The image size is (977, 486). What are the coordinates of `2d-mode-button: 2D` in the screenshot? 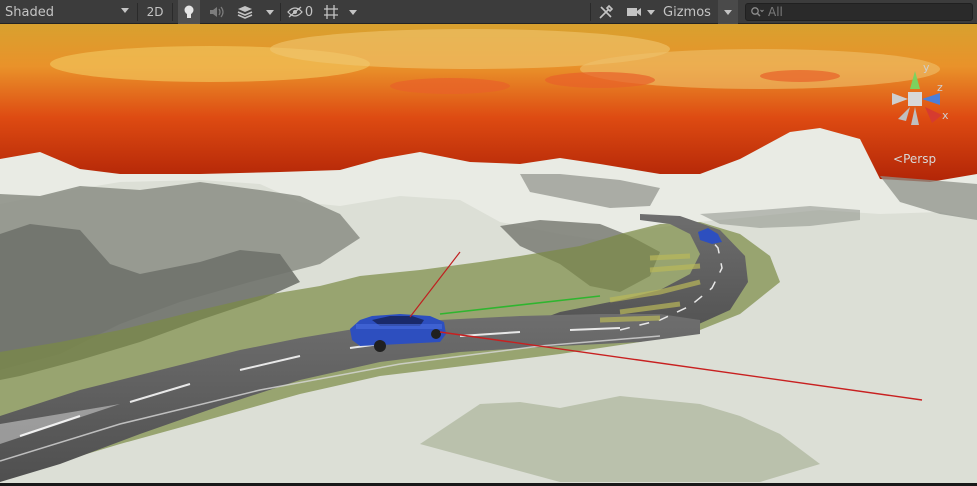 It's located at (155, 12).